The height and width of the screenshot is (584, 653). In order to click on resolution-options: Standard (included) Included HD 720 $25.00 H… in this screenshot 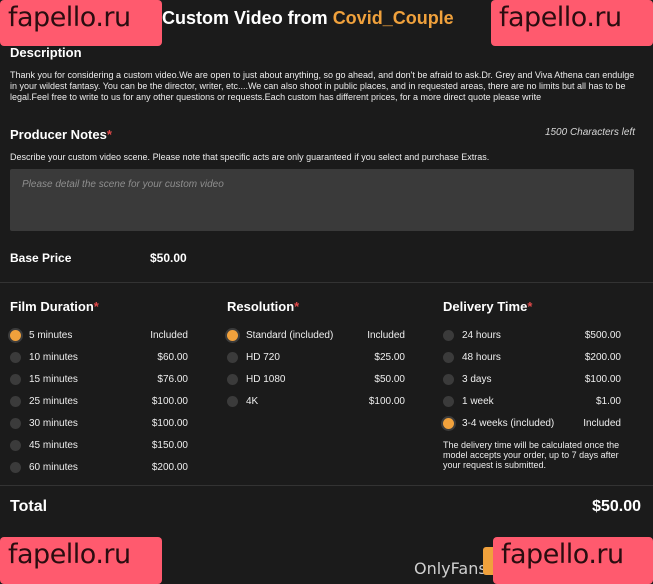, I will do `click(316, 368)`.